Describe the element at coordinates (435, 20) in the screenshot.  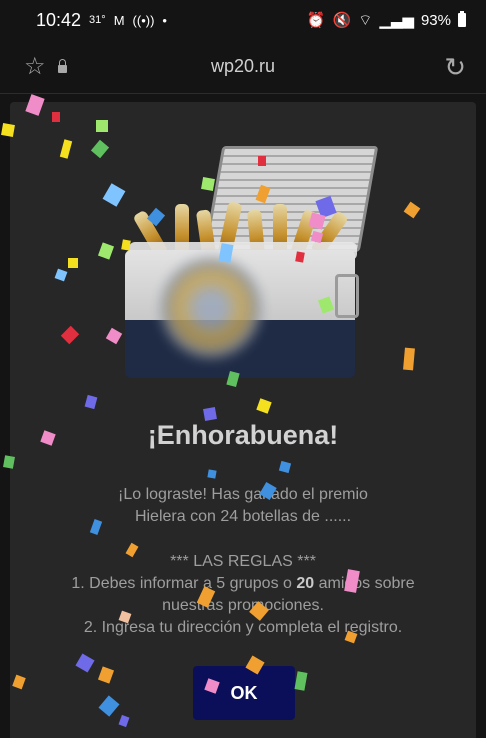
I see `battery-percent: 93%` at that location.